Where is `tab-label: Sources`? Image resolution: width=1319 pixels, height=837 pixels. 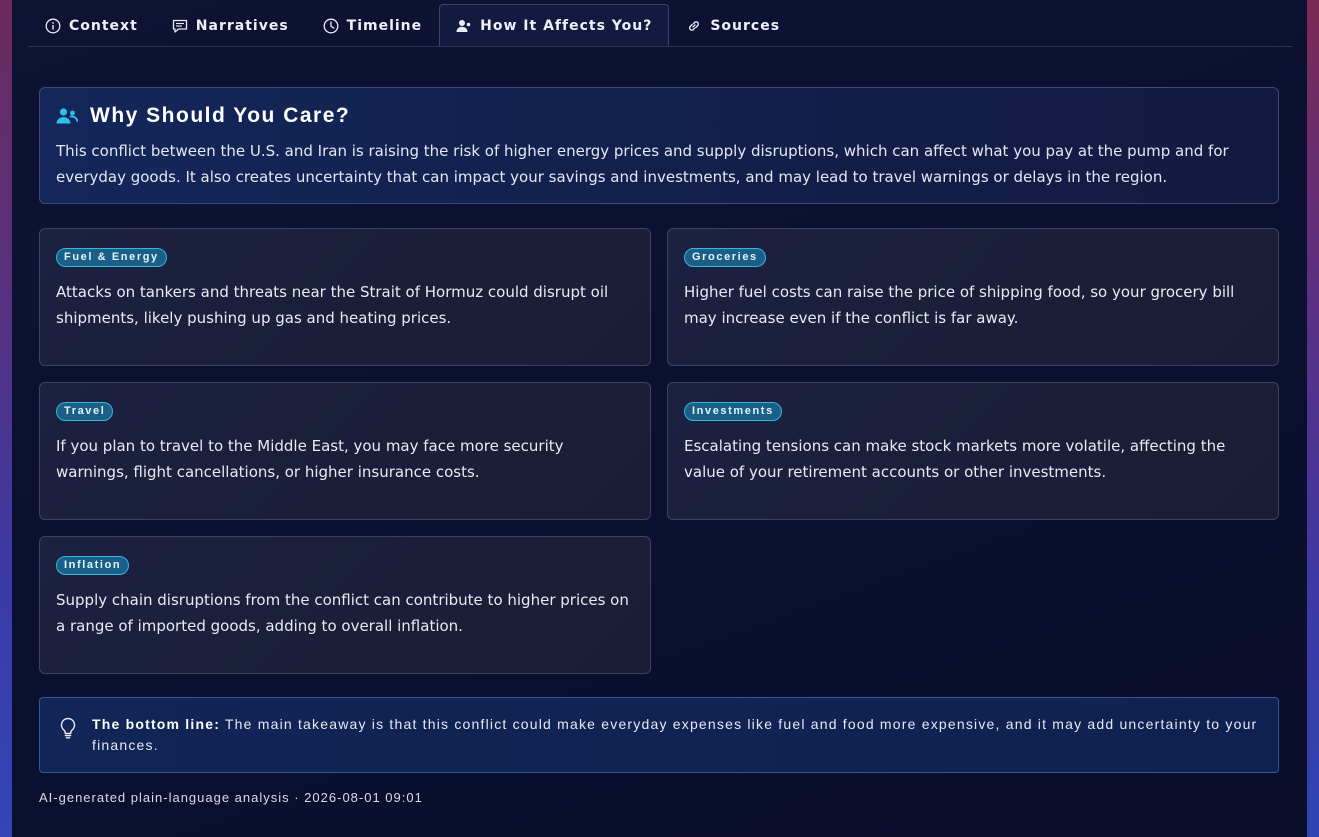 tab-label: Sources is located at coordinates (745, 25).